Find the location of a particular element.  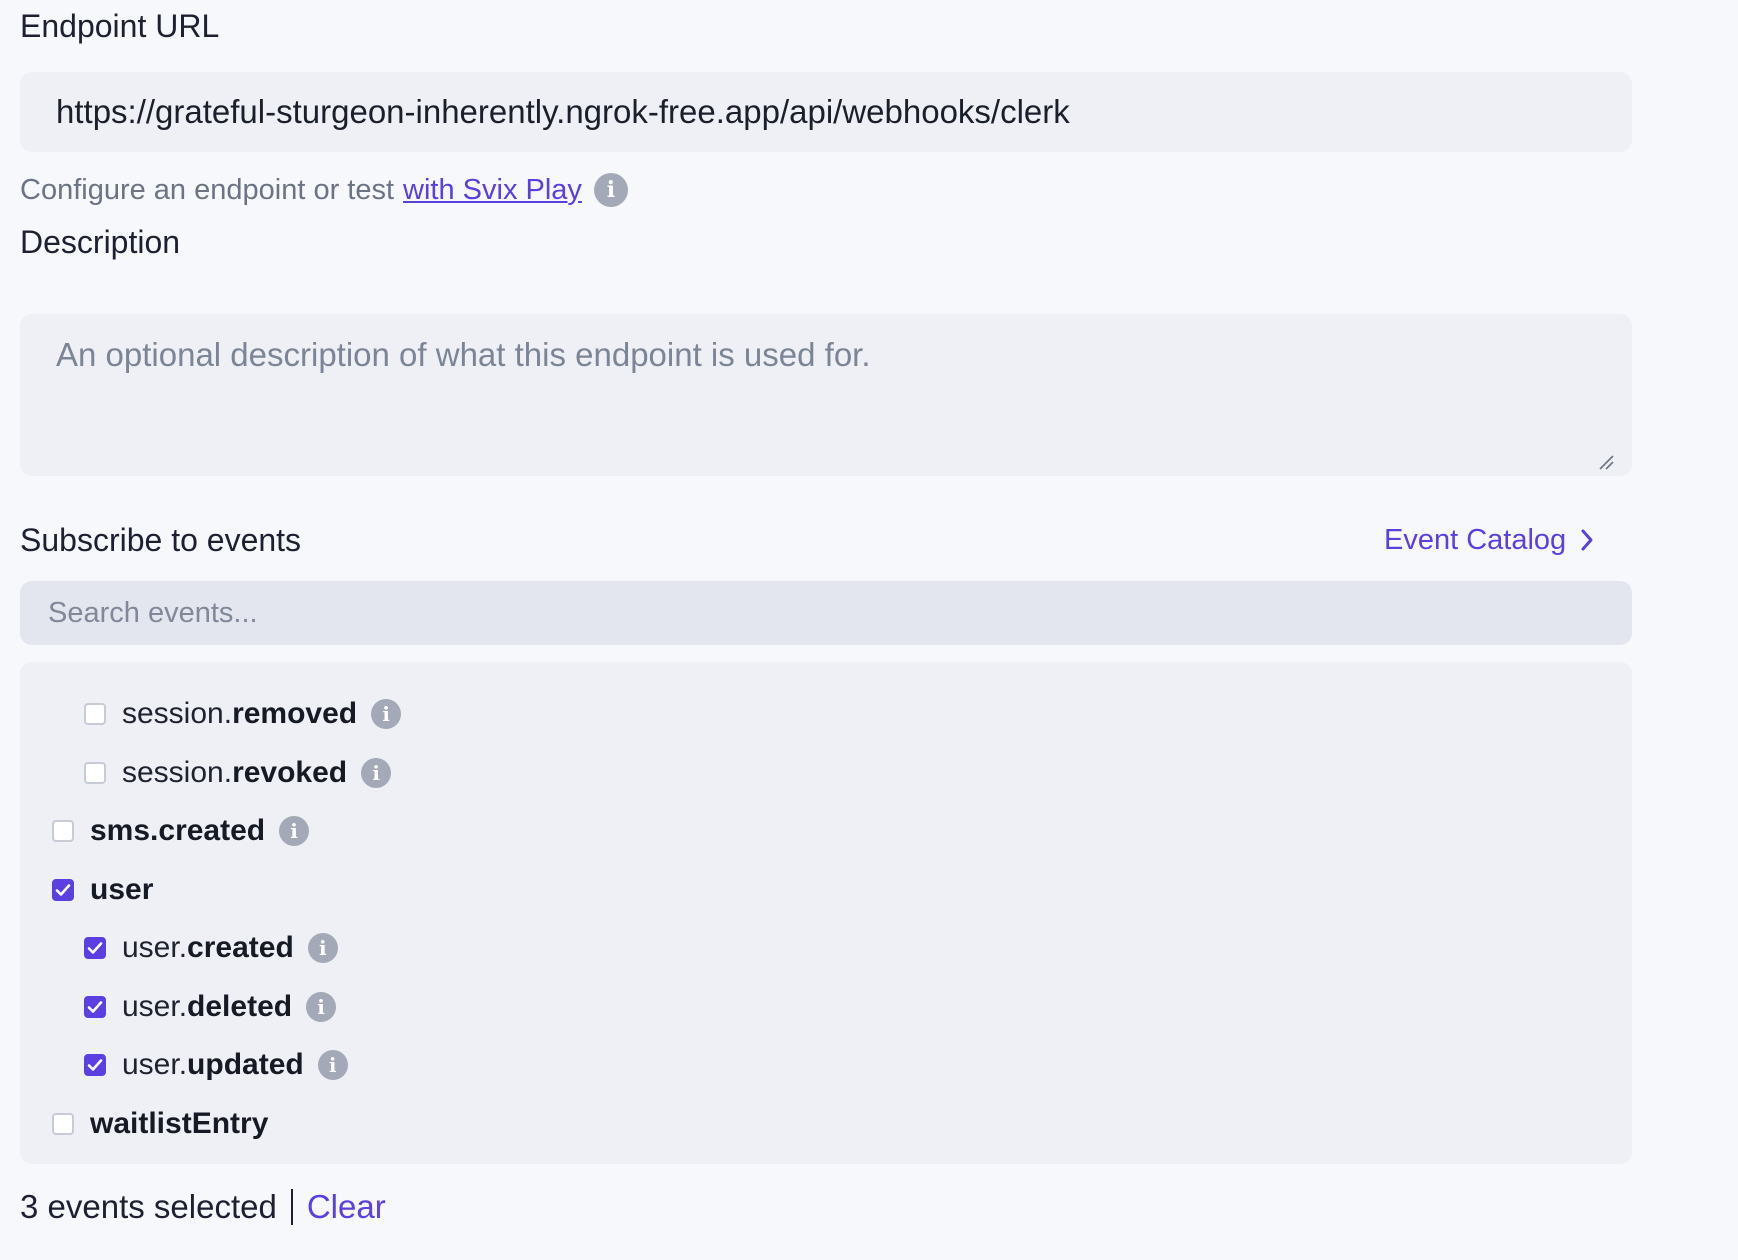

event-name: sms.created is located at coordinates (178, 830).